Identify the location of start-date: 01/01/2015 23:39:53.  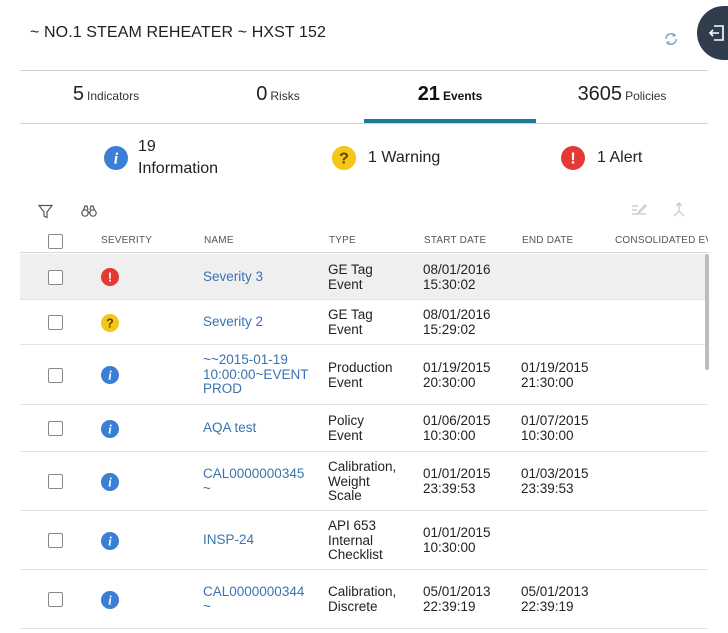
(457, 481).